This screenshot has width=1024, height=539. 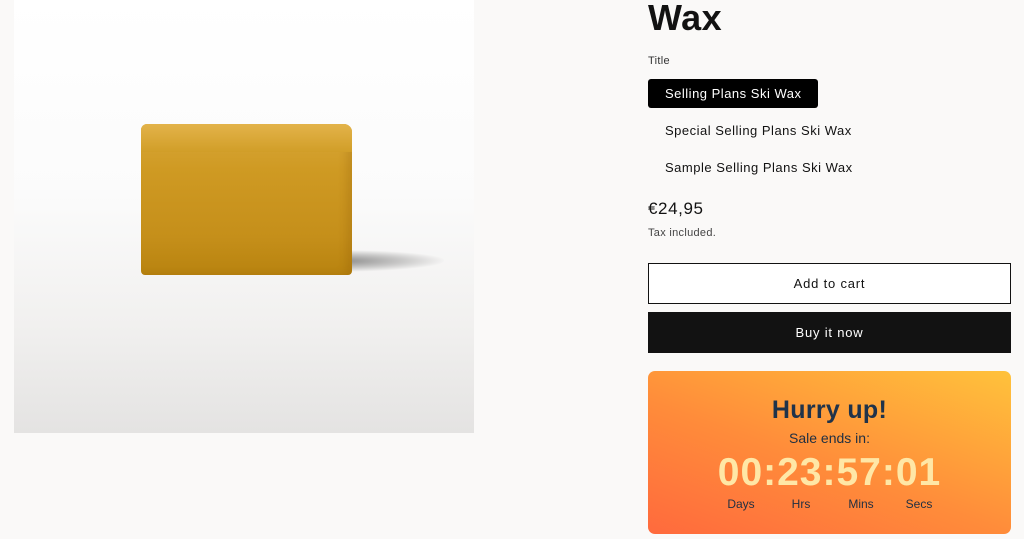 I want to click on add-to-cart-button: Add to cart, so click(x=829, y=283).